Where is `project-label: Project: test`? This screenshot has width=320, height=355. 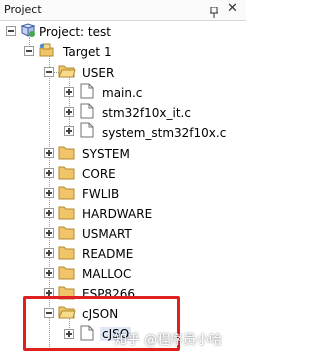
project-label: Project: test is located at coordinates (75, 32).